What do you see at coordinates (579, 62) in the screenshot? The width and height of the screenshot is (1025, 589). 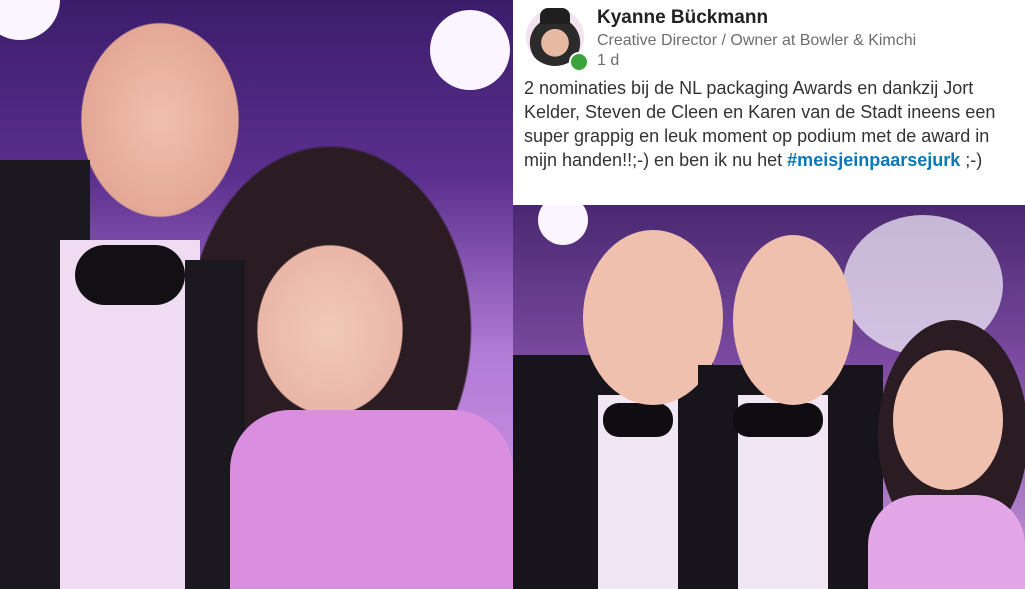 I see `online-dot-icon` at bounding box center [579, 62].